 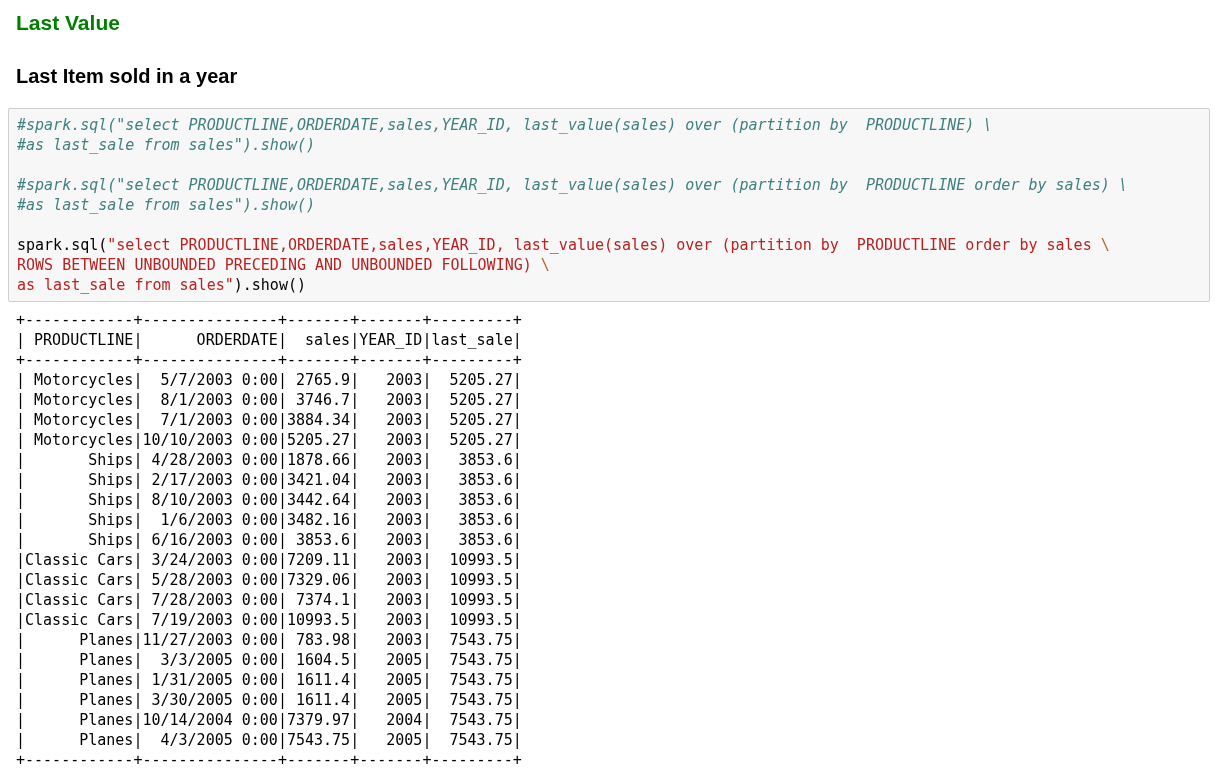 I want to click on output-line: | Ships| 4/28/2003 0:00|1878.66| 2003| 3853.6|, so click(x=269, y=460).